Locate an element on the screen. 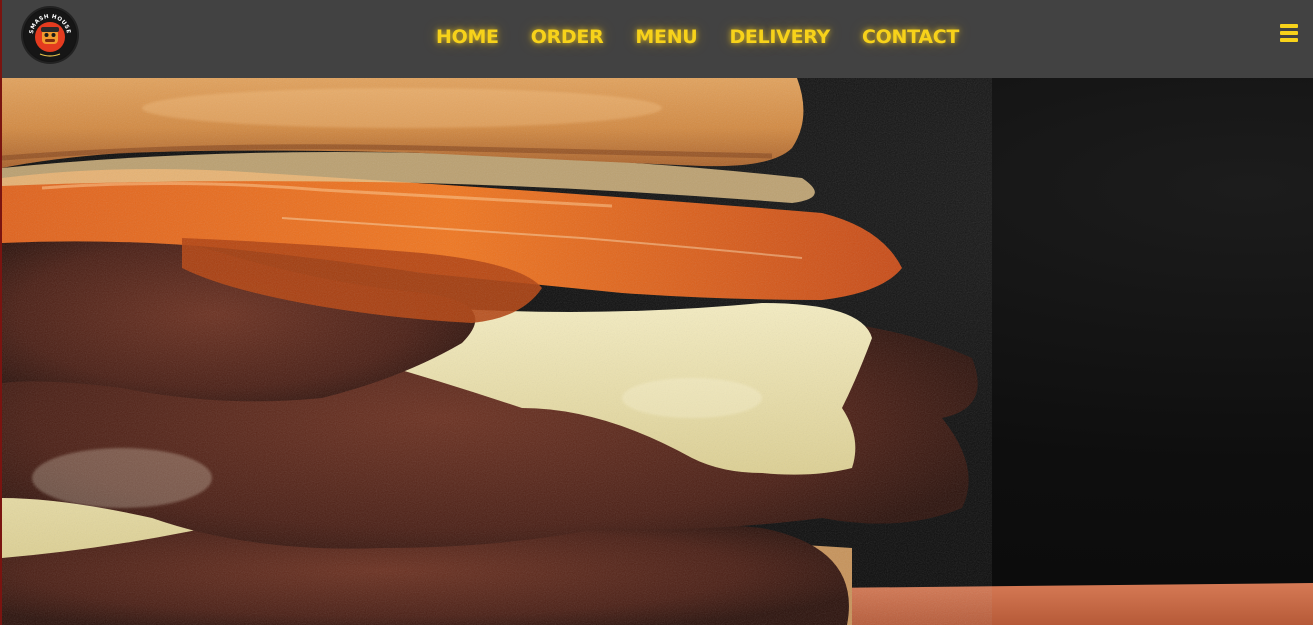  brand-logo: SMASH HOUSE is located at coordinates (50, 35).